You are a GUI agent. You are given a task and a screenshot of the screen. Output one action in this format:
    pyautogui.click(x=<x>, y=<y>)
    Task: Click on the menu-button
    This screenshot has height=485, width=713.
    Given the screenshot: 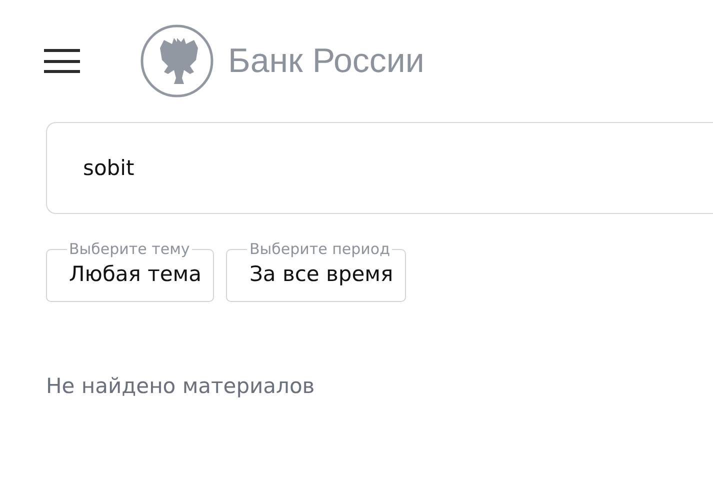 What is the action you would take?
    pyautogui.click(x=62, y=61)
    